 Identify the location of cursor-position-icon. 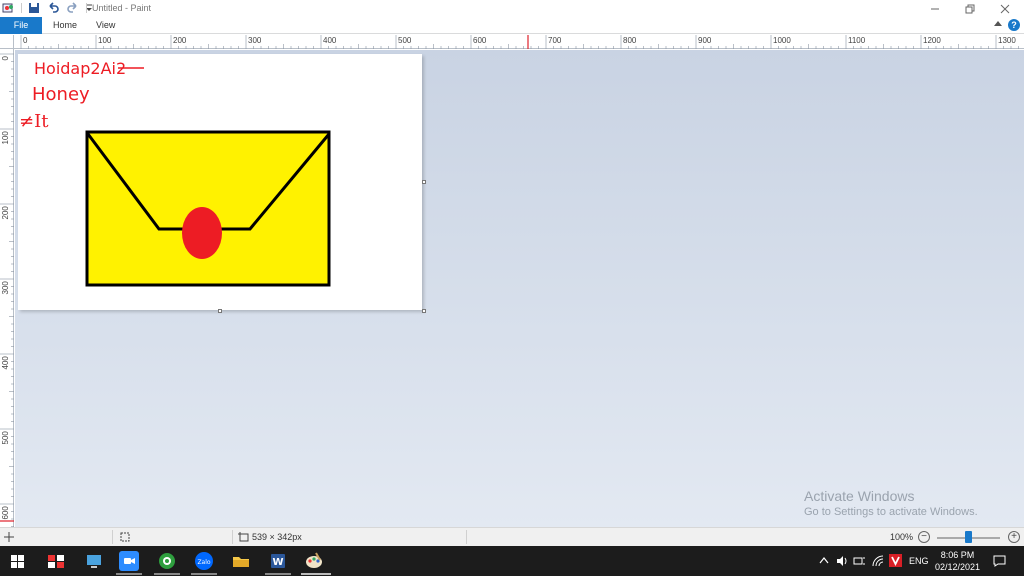
(9, 538).